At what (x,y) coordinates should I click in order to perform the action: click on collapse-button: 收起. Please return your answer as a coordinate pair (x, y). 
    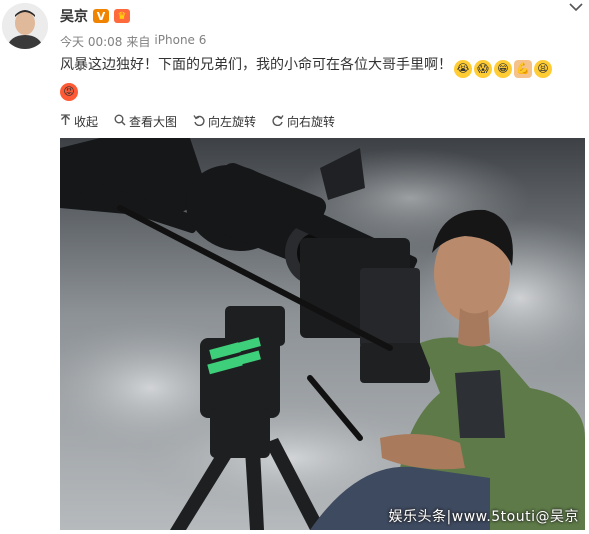
    Looking at the image, I should click on (79, 121).